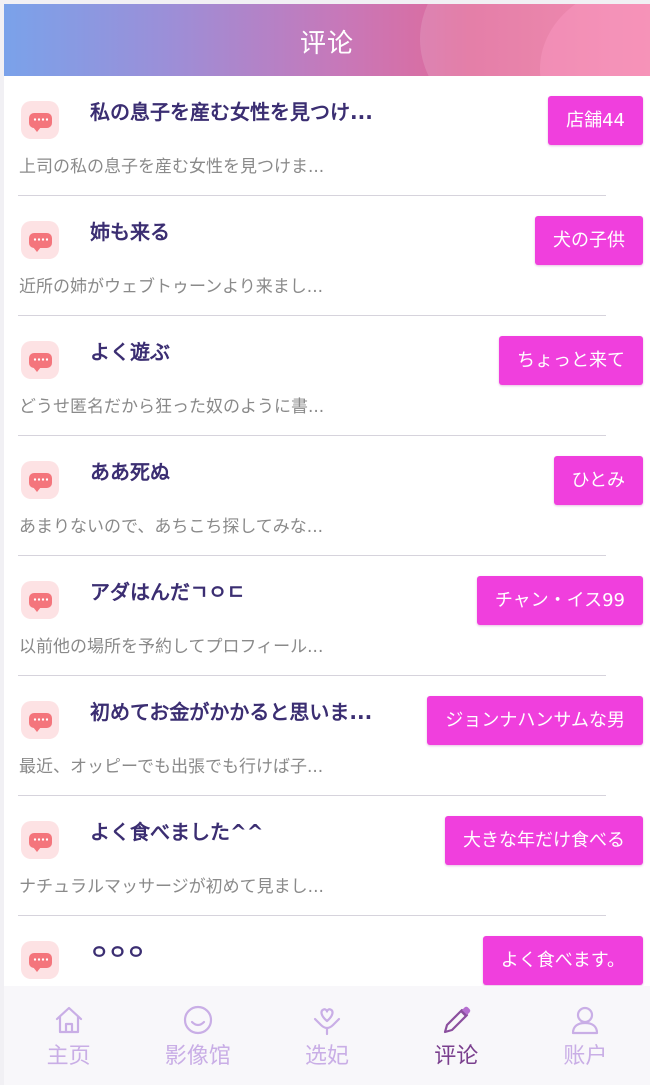 The image size is (650, 1085). What do you see at coordinates (585, 1020) in the screenshot?
I see `user-icon` at bounding box center [585, 1020].